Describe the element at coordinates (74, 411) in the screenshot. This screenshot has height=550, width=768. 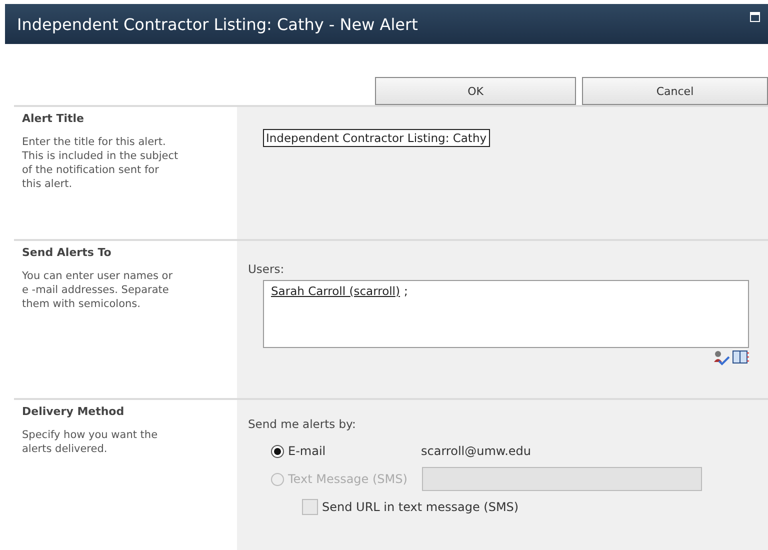
I see `section-heading: Delivery Method` at that location.